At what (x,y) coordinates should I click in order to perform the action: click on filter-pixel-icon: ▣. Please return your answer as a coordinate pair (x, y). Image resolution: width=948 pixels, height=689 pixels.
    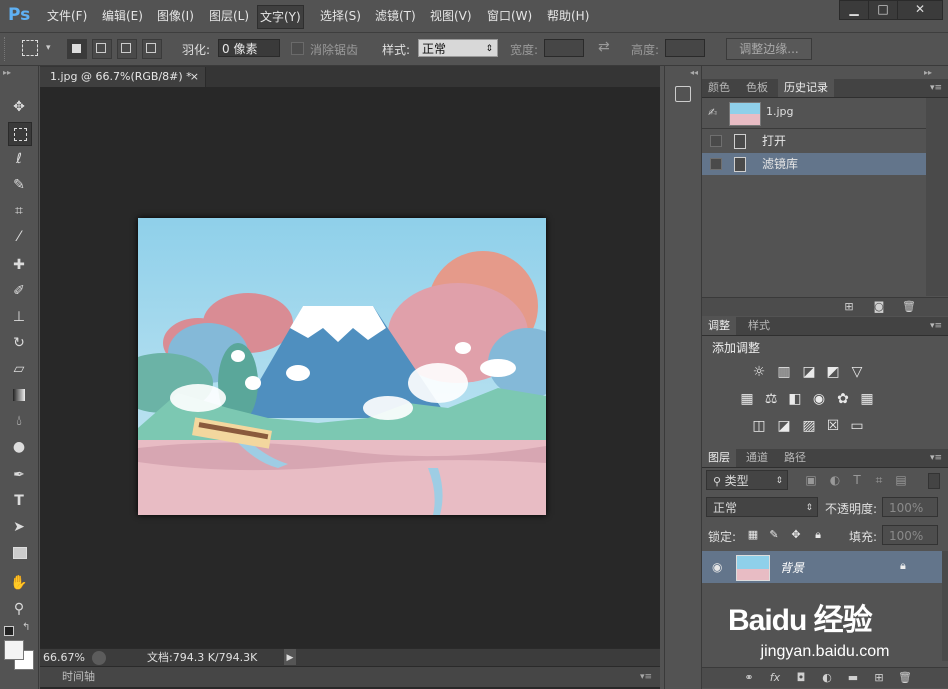
    Looking at the image, I should click on (811, 480).